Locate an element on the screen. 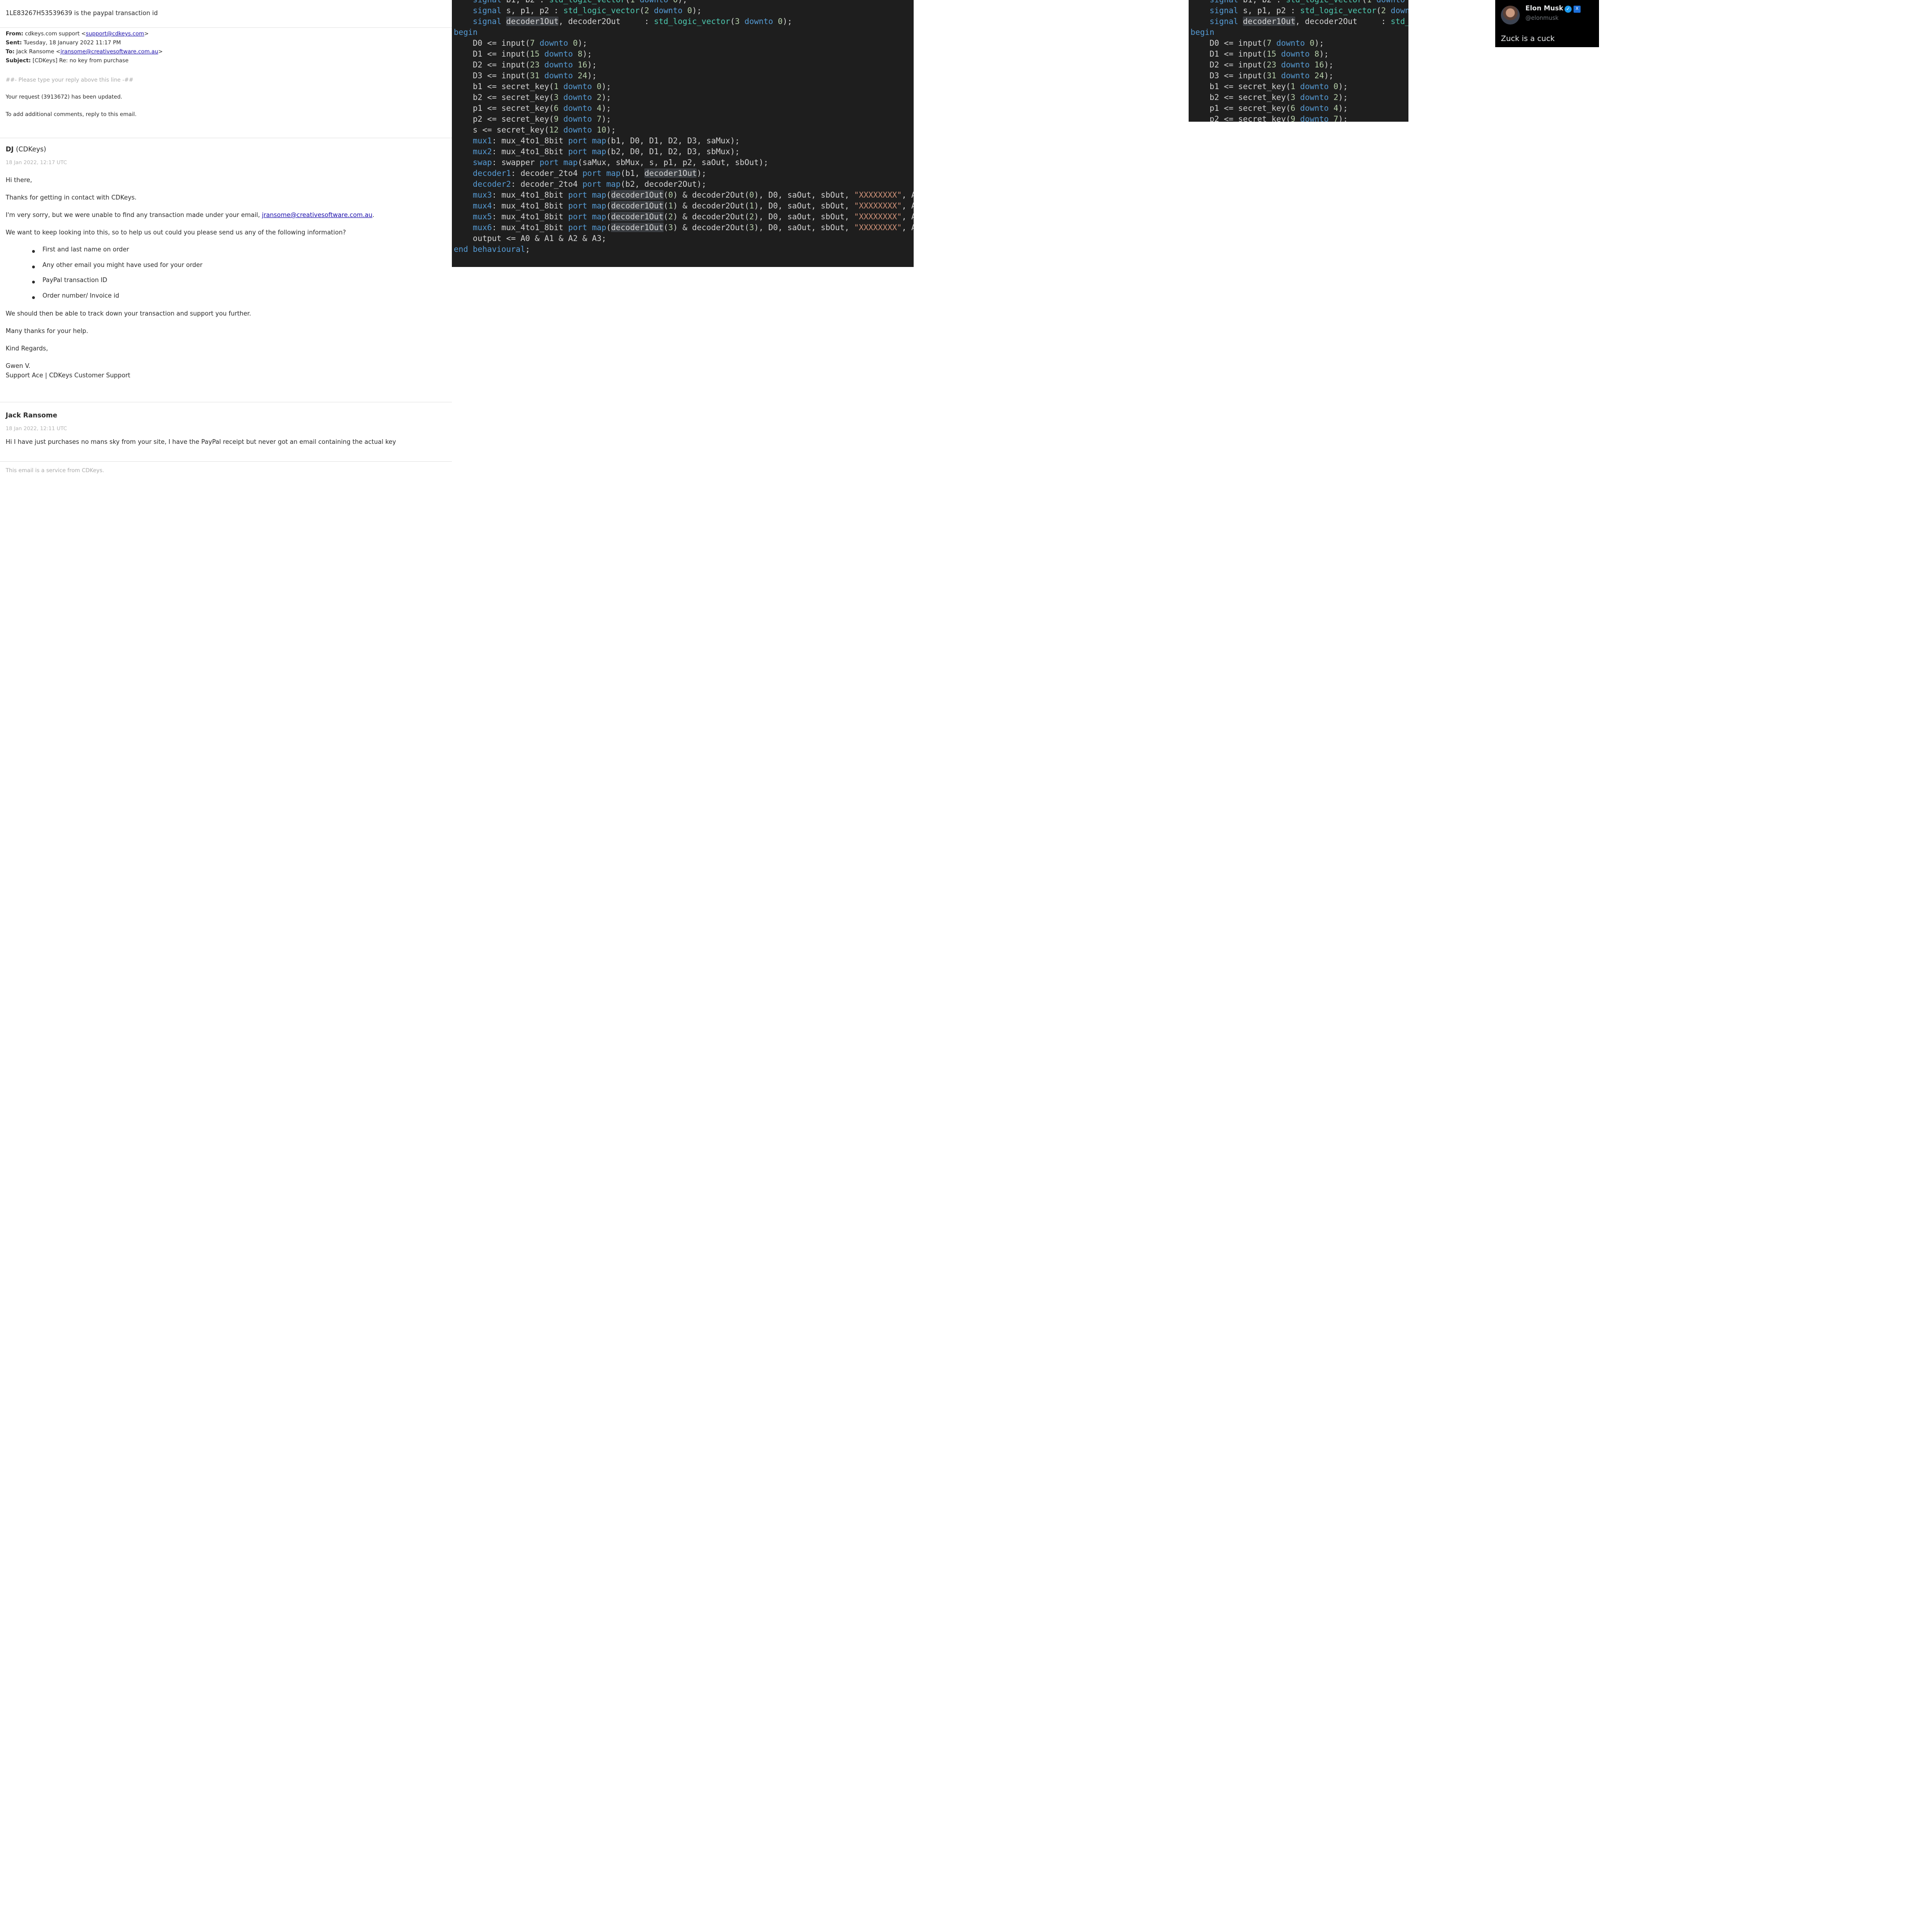  code-token: mux6 is located at coordinates (483, 228).